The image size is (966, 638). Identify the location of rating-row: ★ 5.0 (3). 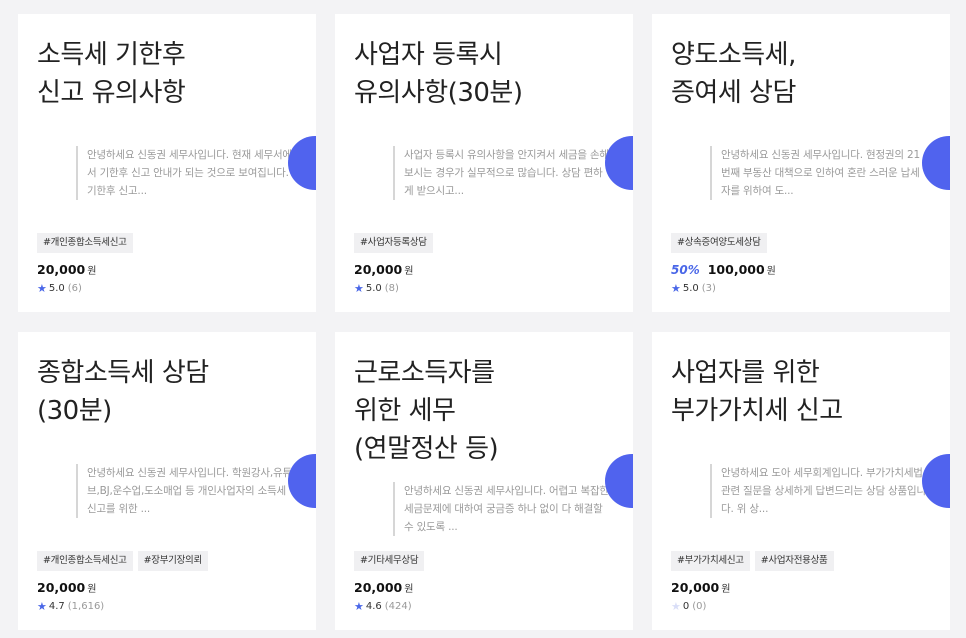
(693, 288).